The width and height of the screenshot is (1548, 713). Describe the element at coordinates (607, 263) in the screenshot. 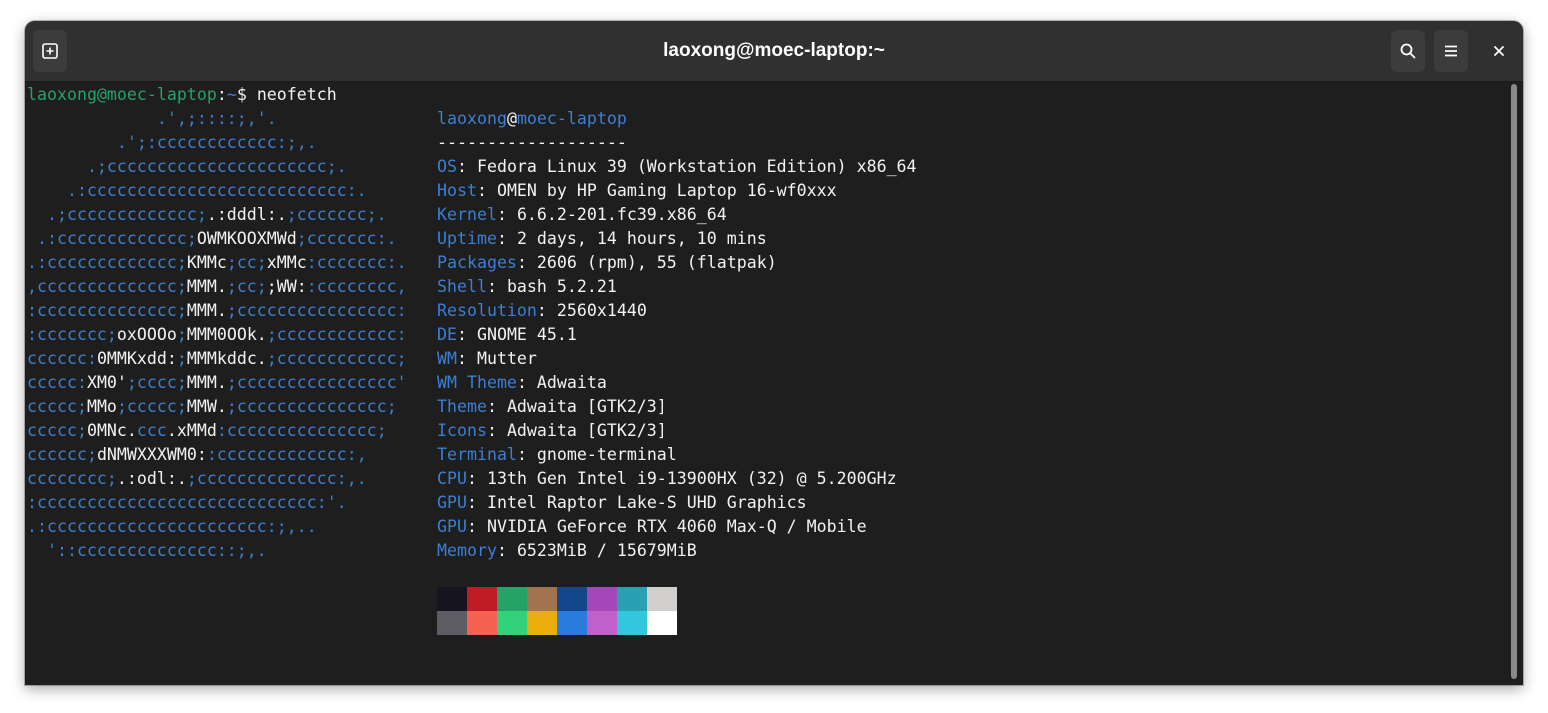

I see `info-row: Packages: 2606 (rpm), 55 (flatpak)` at that location.